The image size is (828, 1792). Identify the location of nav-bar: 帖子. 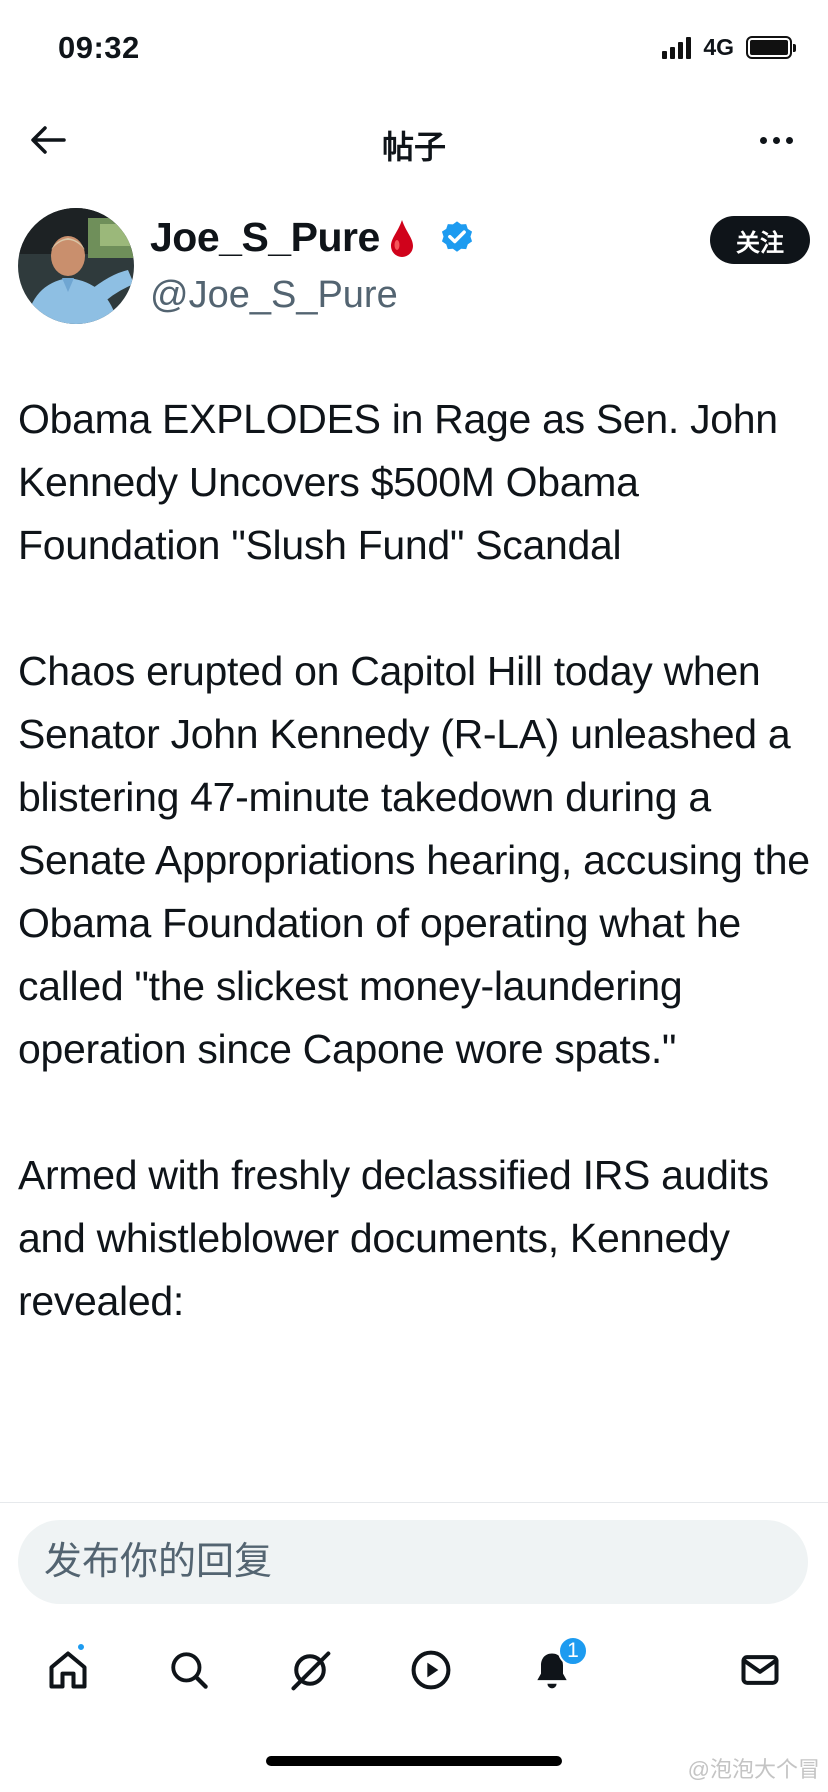
(414, 140).